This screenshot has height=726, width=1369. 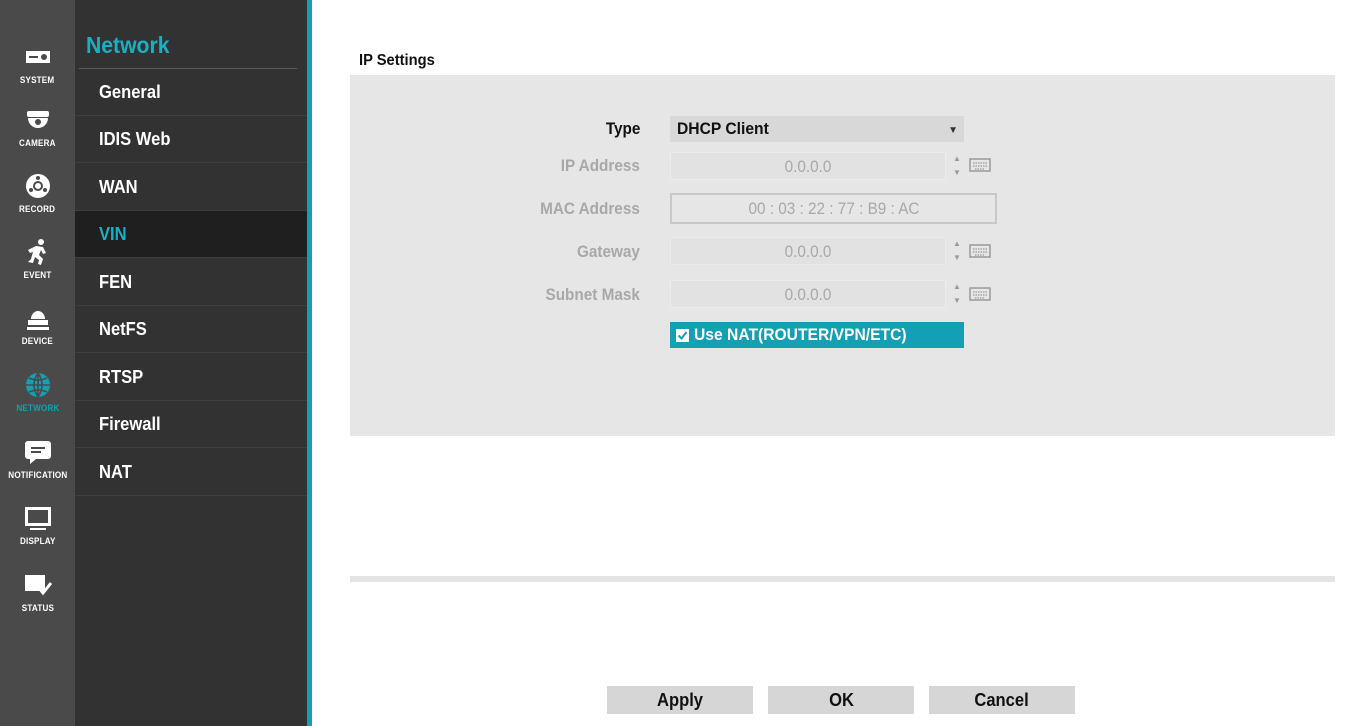 What do you see at coordinates (191, 234) in the screenshot?
I see `submenu-item-vin: VIN` at bounding box center [191, 234].